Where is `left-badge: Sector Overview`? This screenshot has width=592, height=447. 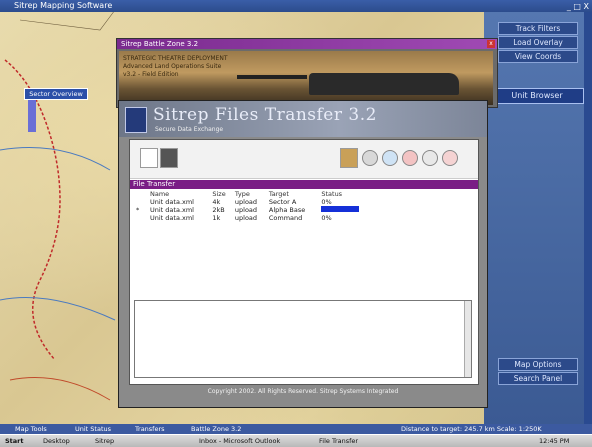
left-badge: Sector Overview is located at coordinates (56, 94).